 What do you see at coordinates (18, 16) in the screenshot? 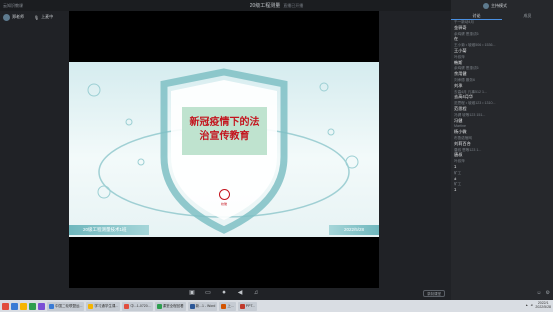
I see `speaker-name: 郑老师` at bounding box center [18, 16].